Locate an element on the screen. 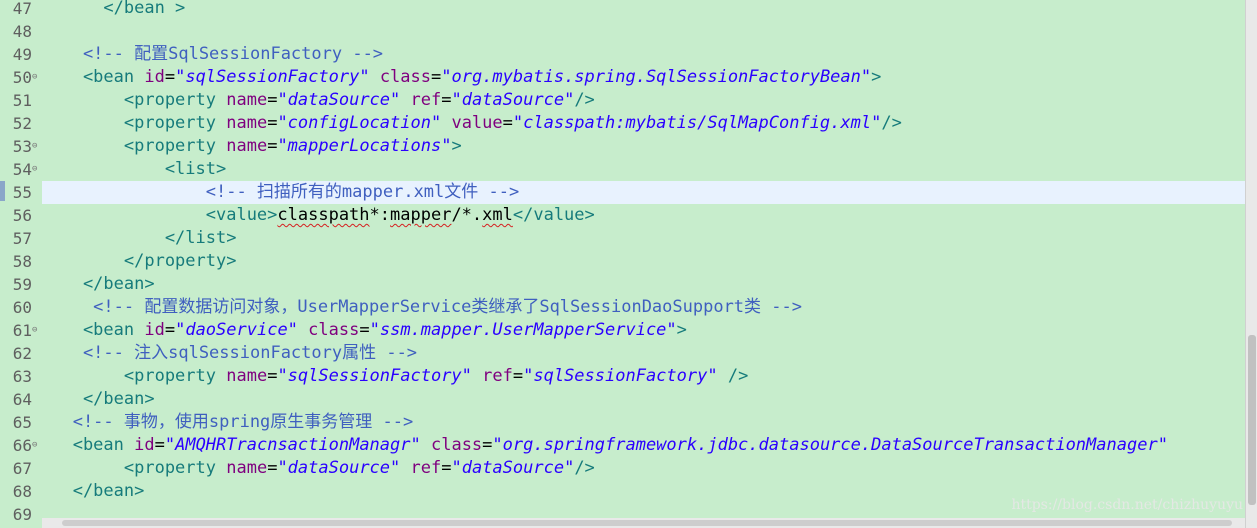 This screenshot has height=528, width=1257. line-number: 54 is located at coordinates (22, 169).